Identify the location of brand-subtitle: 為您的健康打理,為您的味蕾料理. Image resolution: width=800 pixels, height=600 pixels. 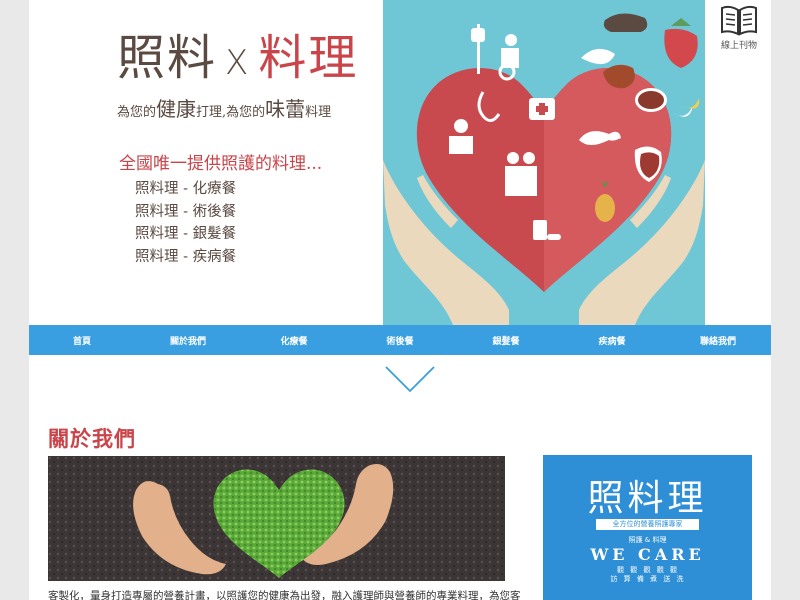
(224, 107).